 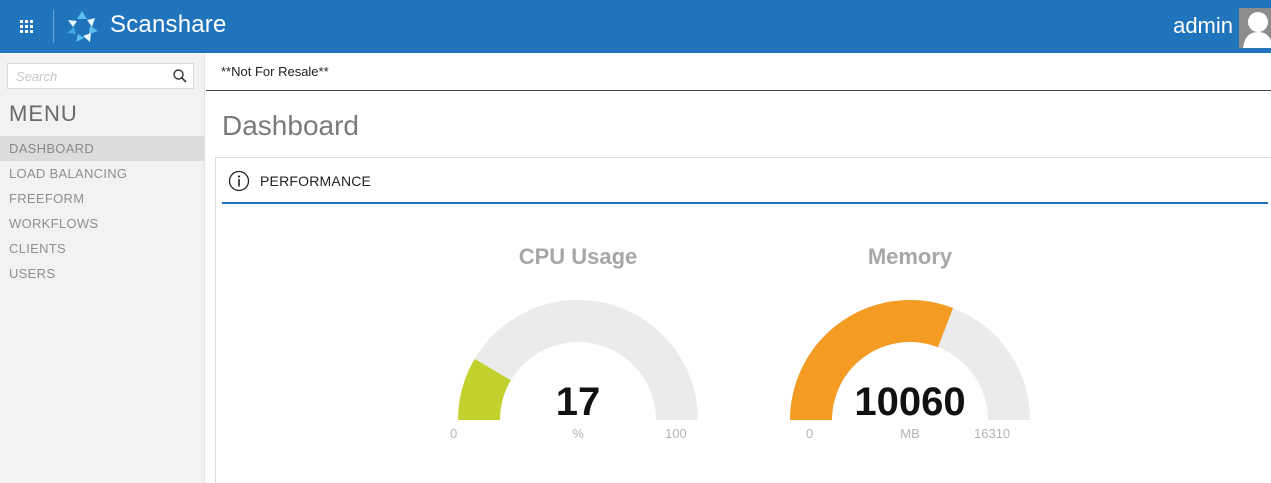 I want to click on user-name: admin, so click(x=1203, y=26).